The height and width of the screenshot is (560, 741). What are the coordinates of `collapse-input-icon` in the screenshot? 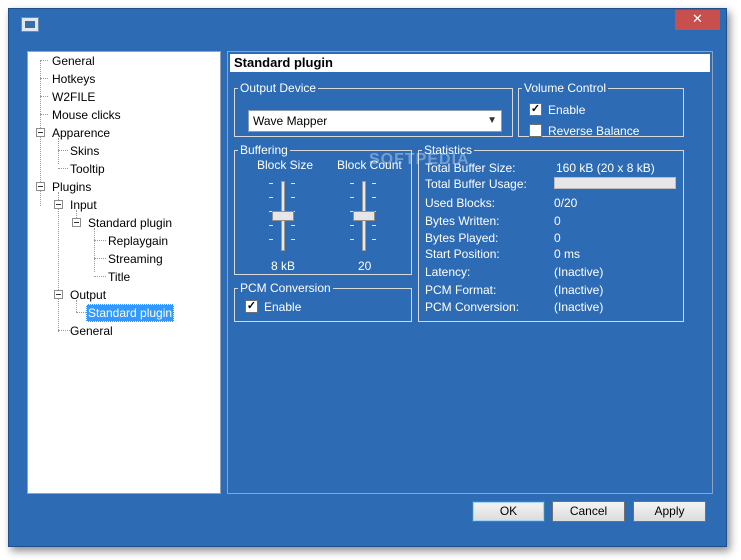 It's located at (58, 204).